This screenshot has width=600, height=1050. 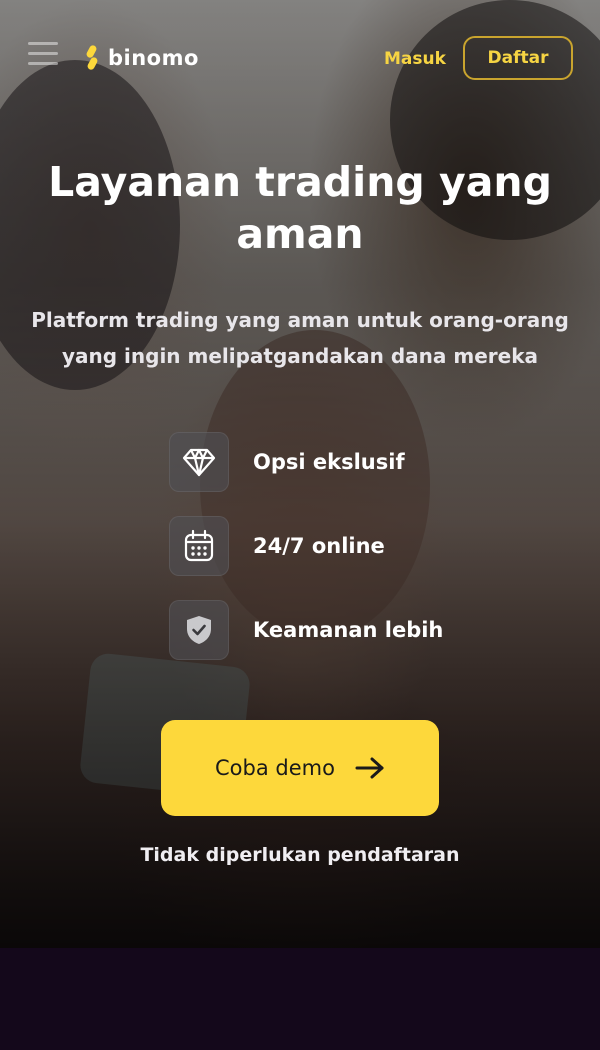 I want to click on feature-item: 24/7 online, so click(x=359, y=546).